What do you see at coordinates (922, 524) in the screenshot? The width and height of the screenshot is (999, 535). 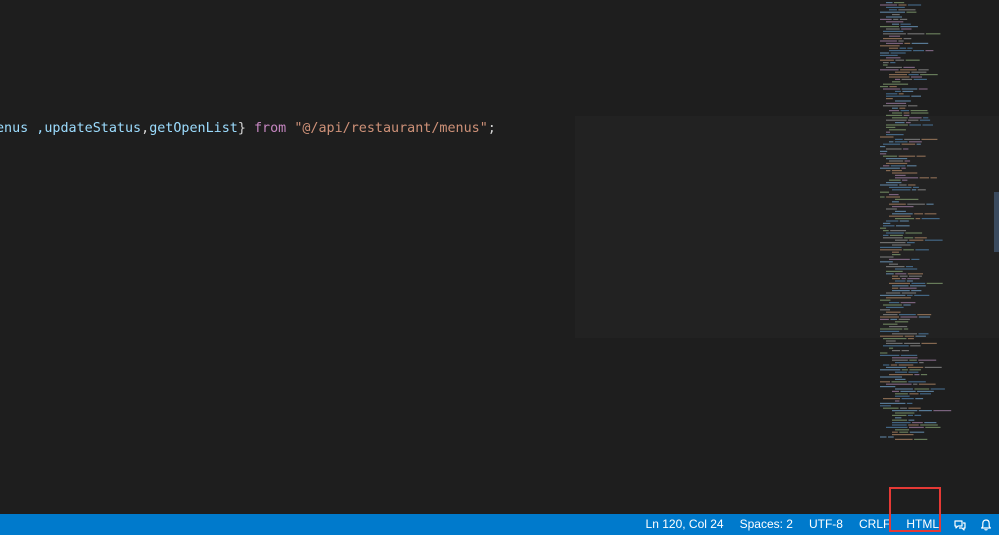 I see `language-mode-selector: HTML` at bounding box center [922, 524].